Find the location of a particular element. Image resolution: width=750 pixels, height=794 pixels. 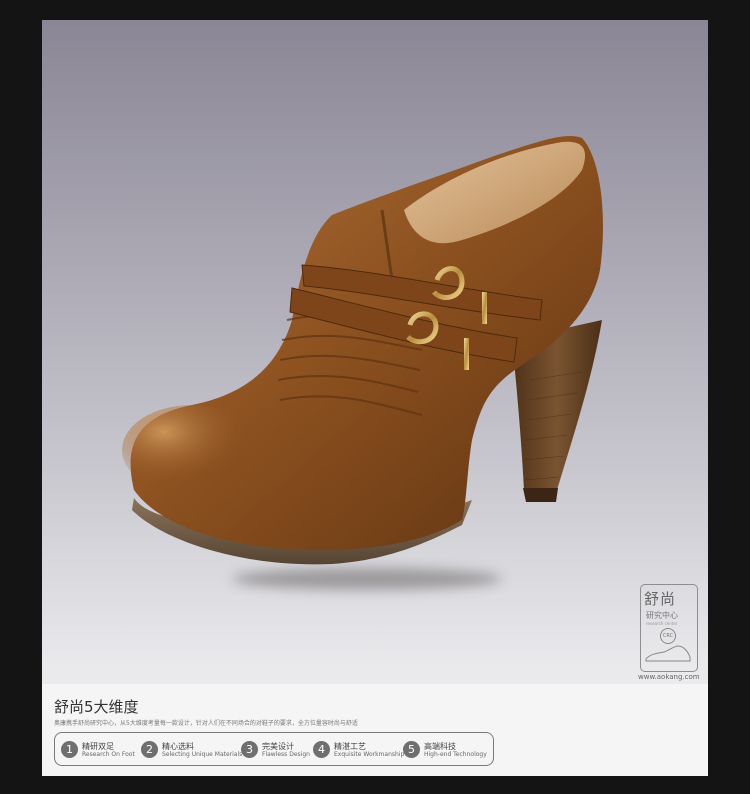

number-badge: 4 is located at coordinates (321, 749).